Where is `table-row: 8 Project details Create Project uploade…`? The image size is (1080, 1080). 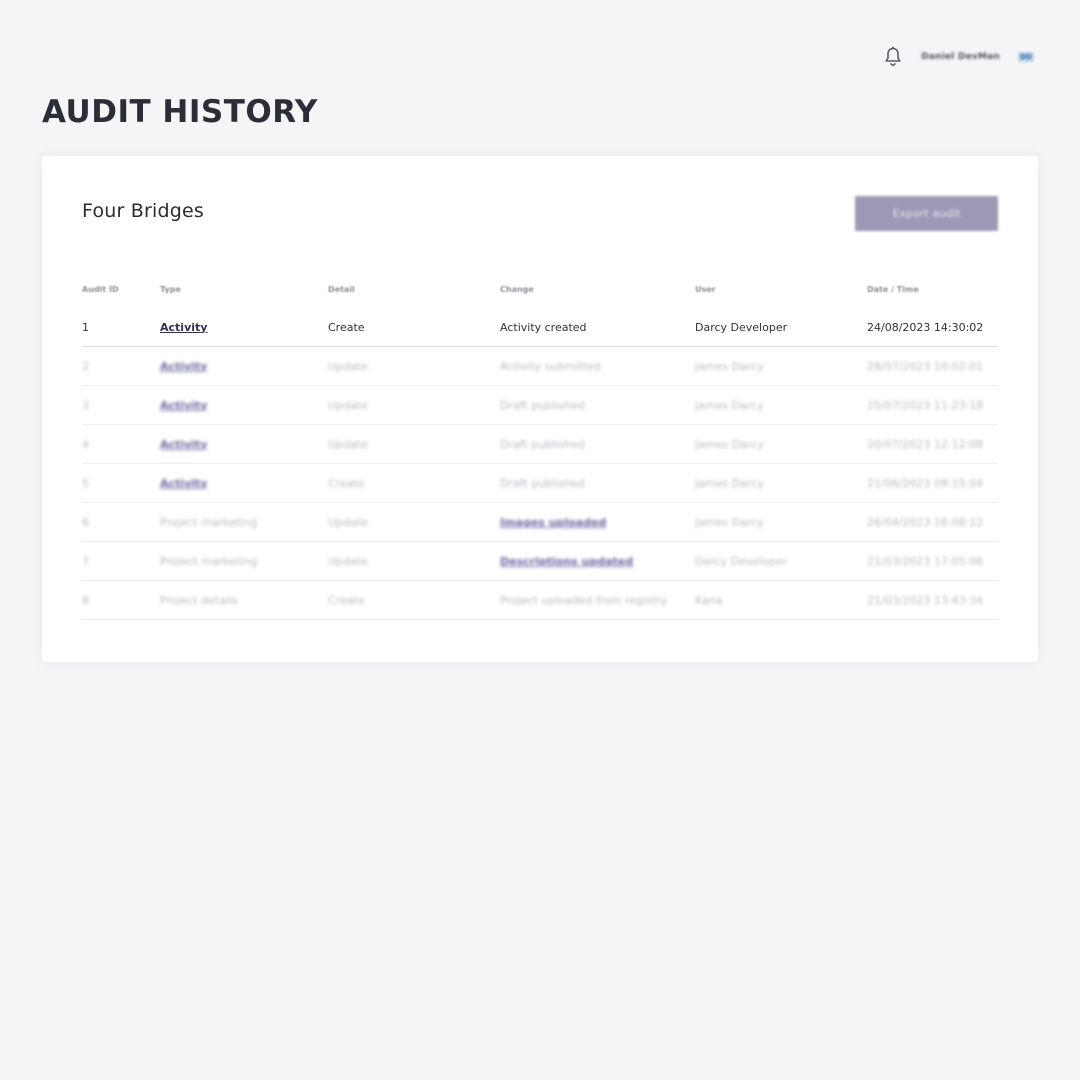
table-row: 8 Project details Create Project uploade… is located at coordinates (540, 600).